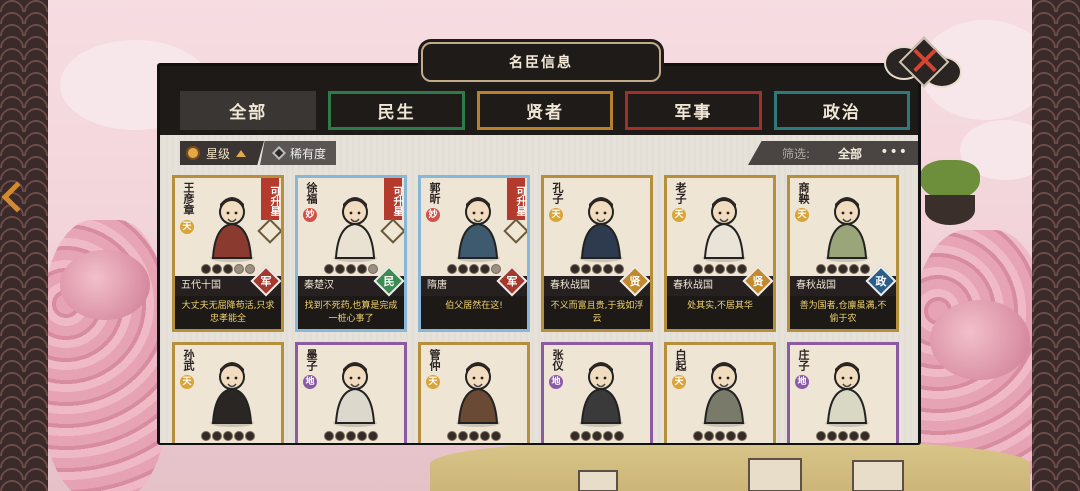 The image size is (1080, 491). What do you see at coordinates (193, 153) in the screenshot?
I see `star-grade-flower-icon` at bounding box center [193, 153].